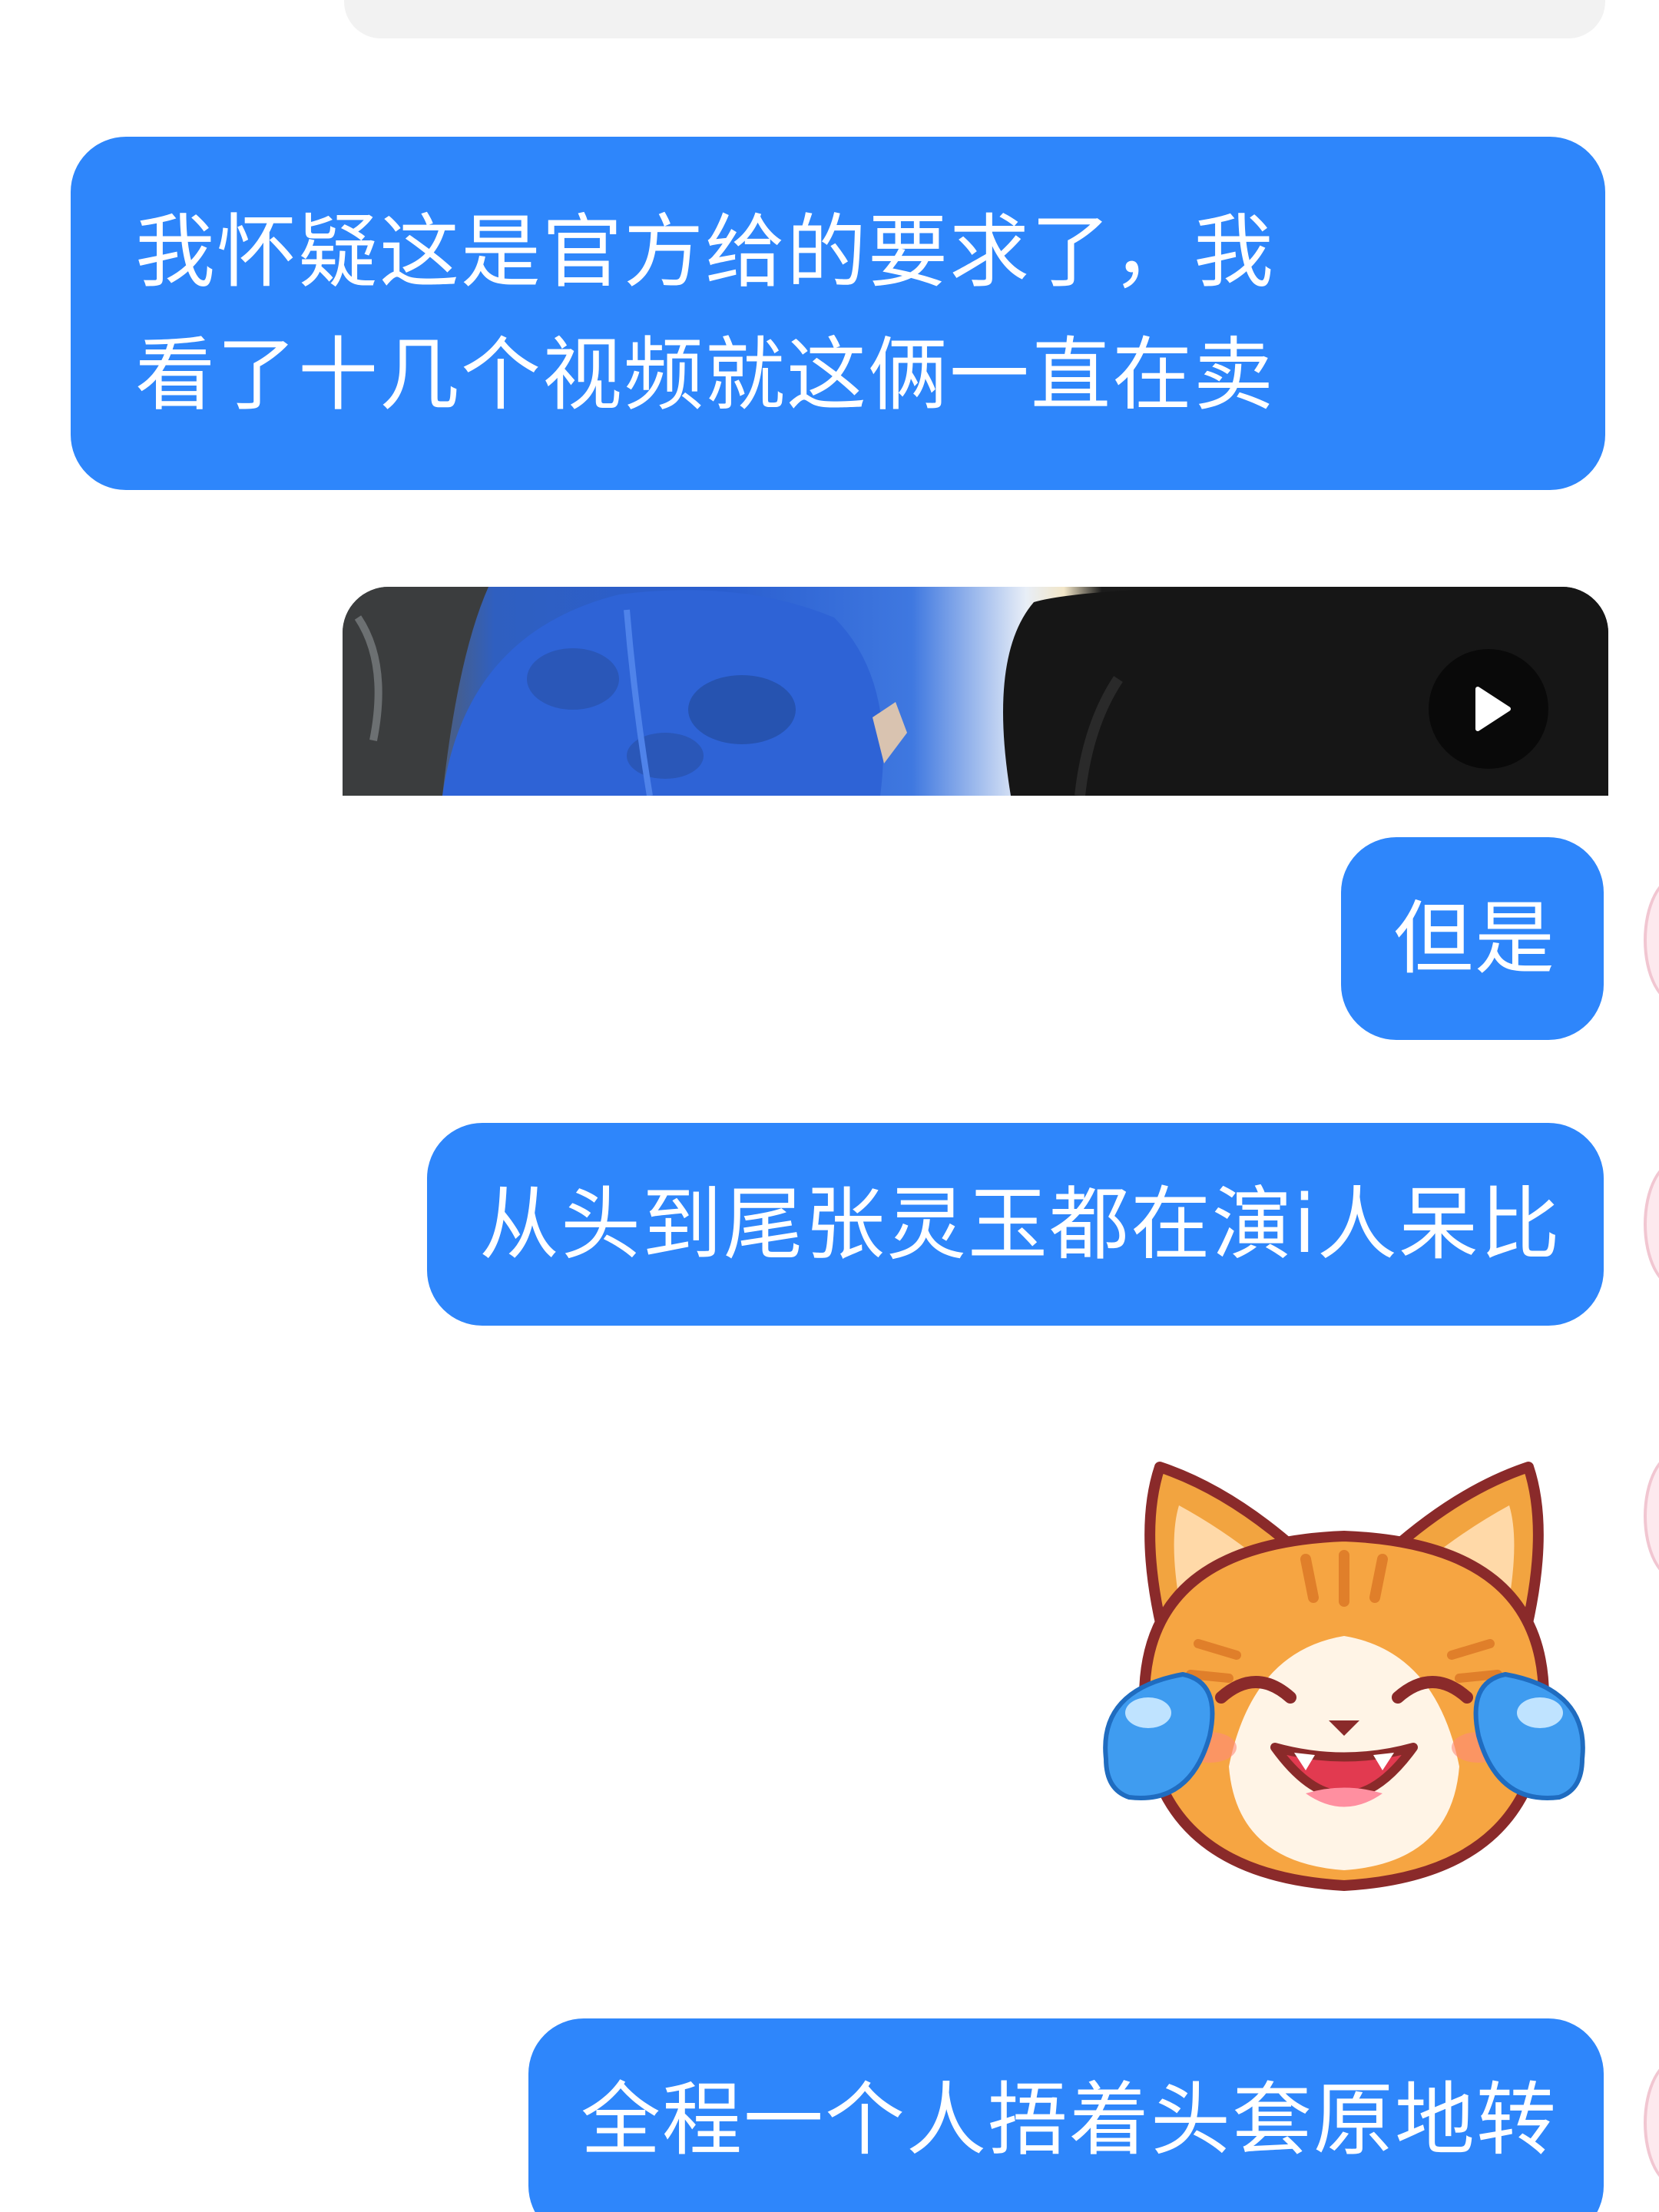 This screenshot has width=1659, height=2212. What do you see at coordinates (1069, 2120) in the screenshot?
I see `message-text: 全程一个人捂着头套原地转` at bounding box center [1069, 2120].